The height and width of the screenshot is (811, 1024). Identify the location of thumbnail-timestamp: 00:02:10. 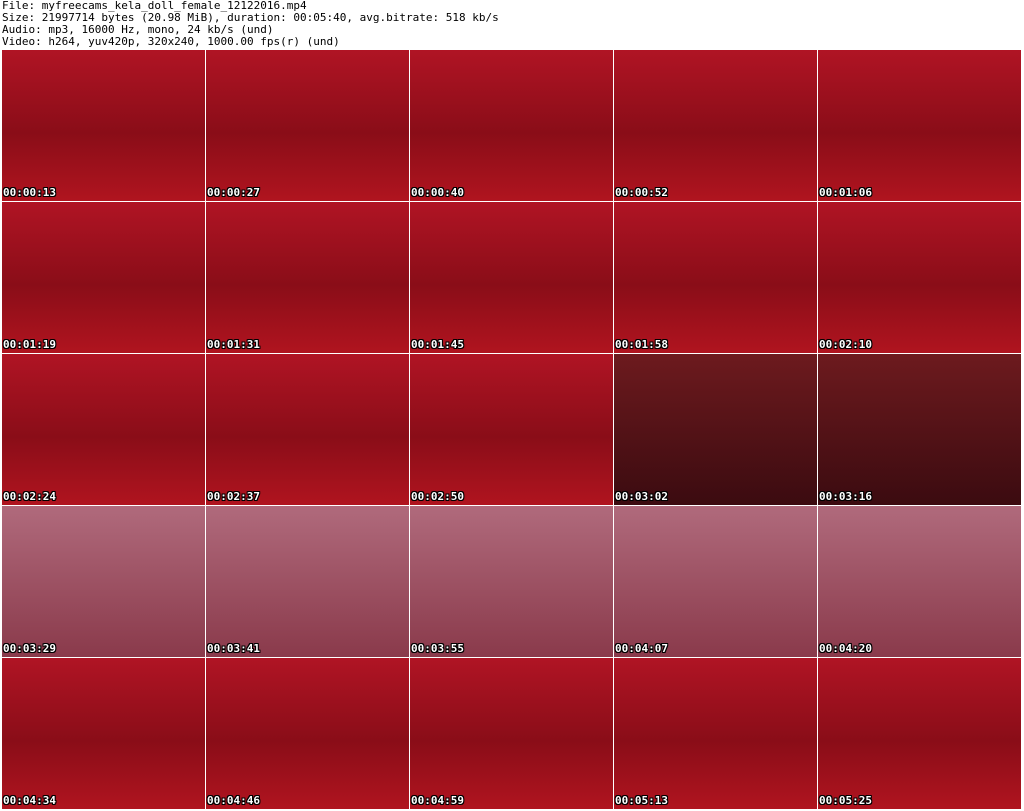
(845, 344).